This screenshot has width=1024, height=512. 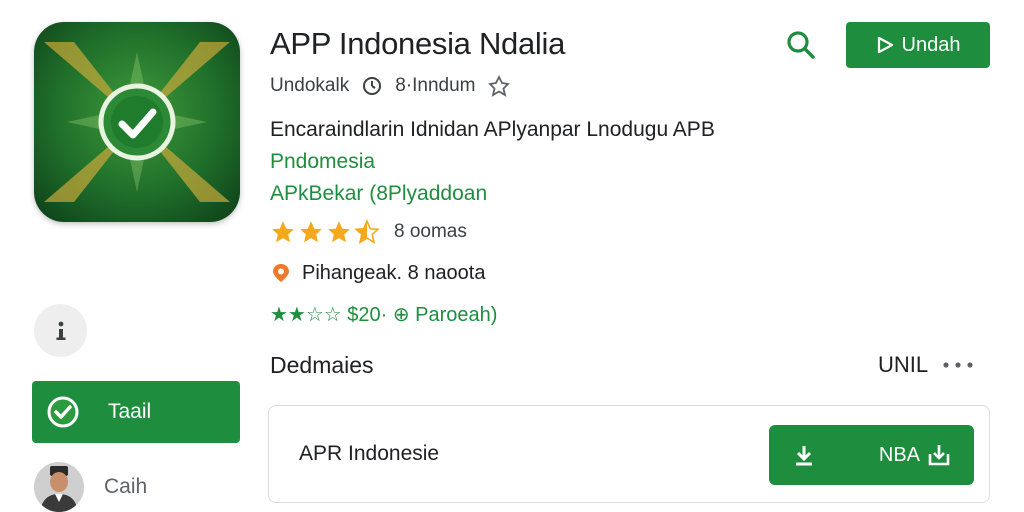 I want to click on search-button, so click(x=801, y=45).